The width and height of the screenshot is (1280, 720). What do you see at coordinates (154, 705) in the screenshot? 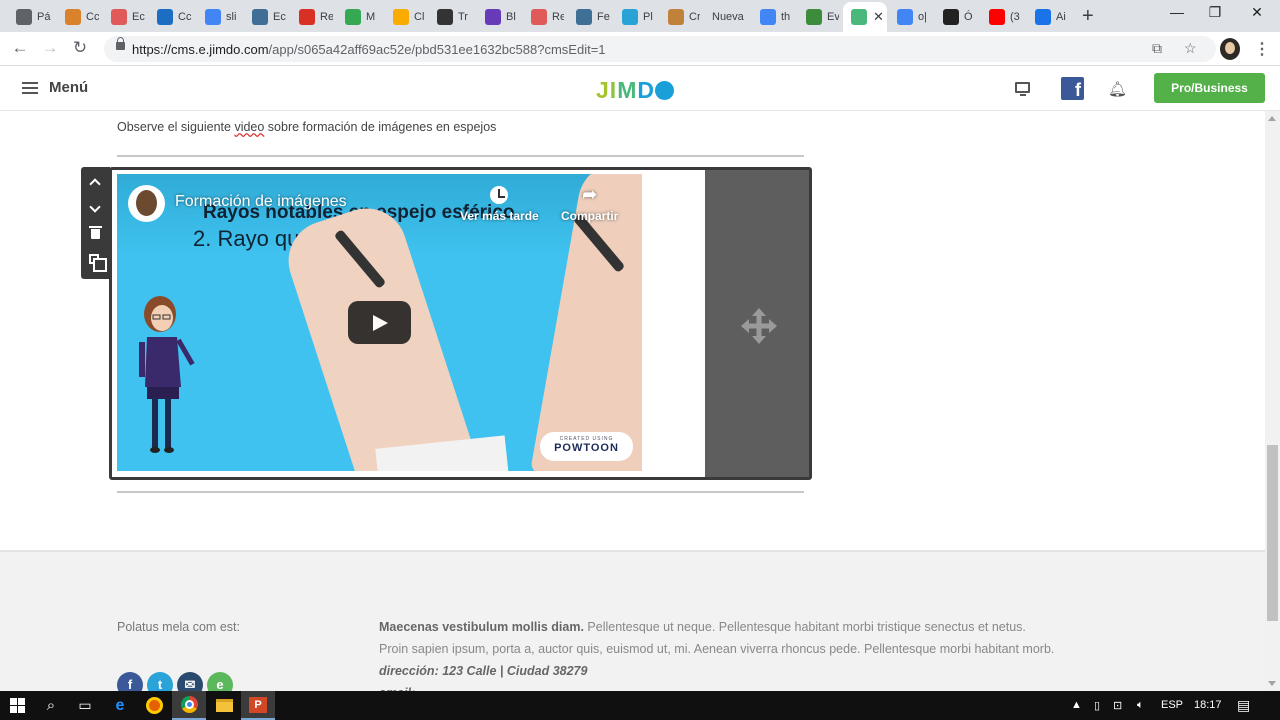
I see `firefox-icon` at bounding box center [154, 705].